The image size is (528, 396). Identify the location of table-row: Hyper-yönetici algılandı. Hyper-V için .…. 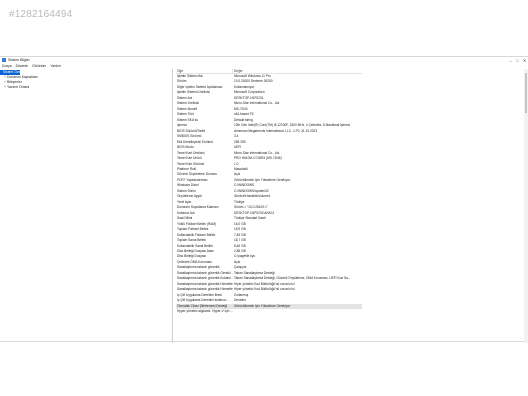
(269, 311).